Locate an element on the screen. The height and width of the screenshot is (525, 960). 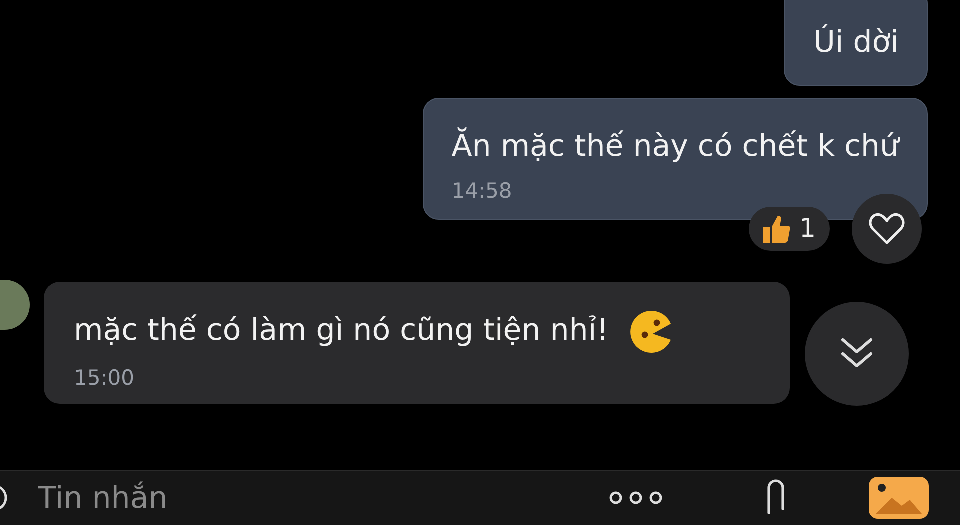
avatar is located at coordinates (15, 305).